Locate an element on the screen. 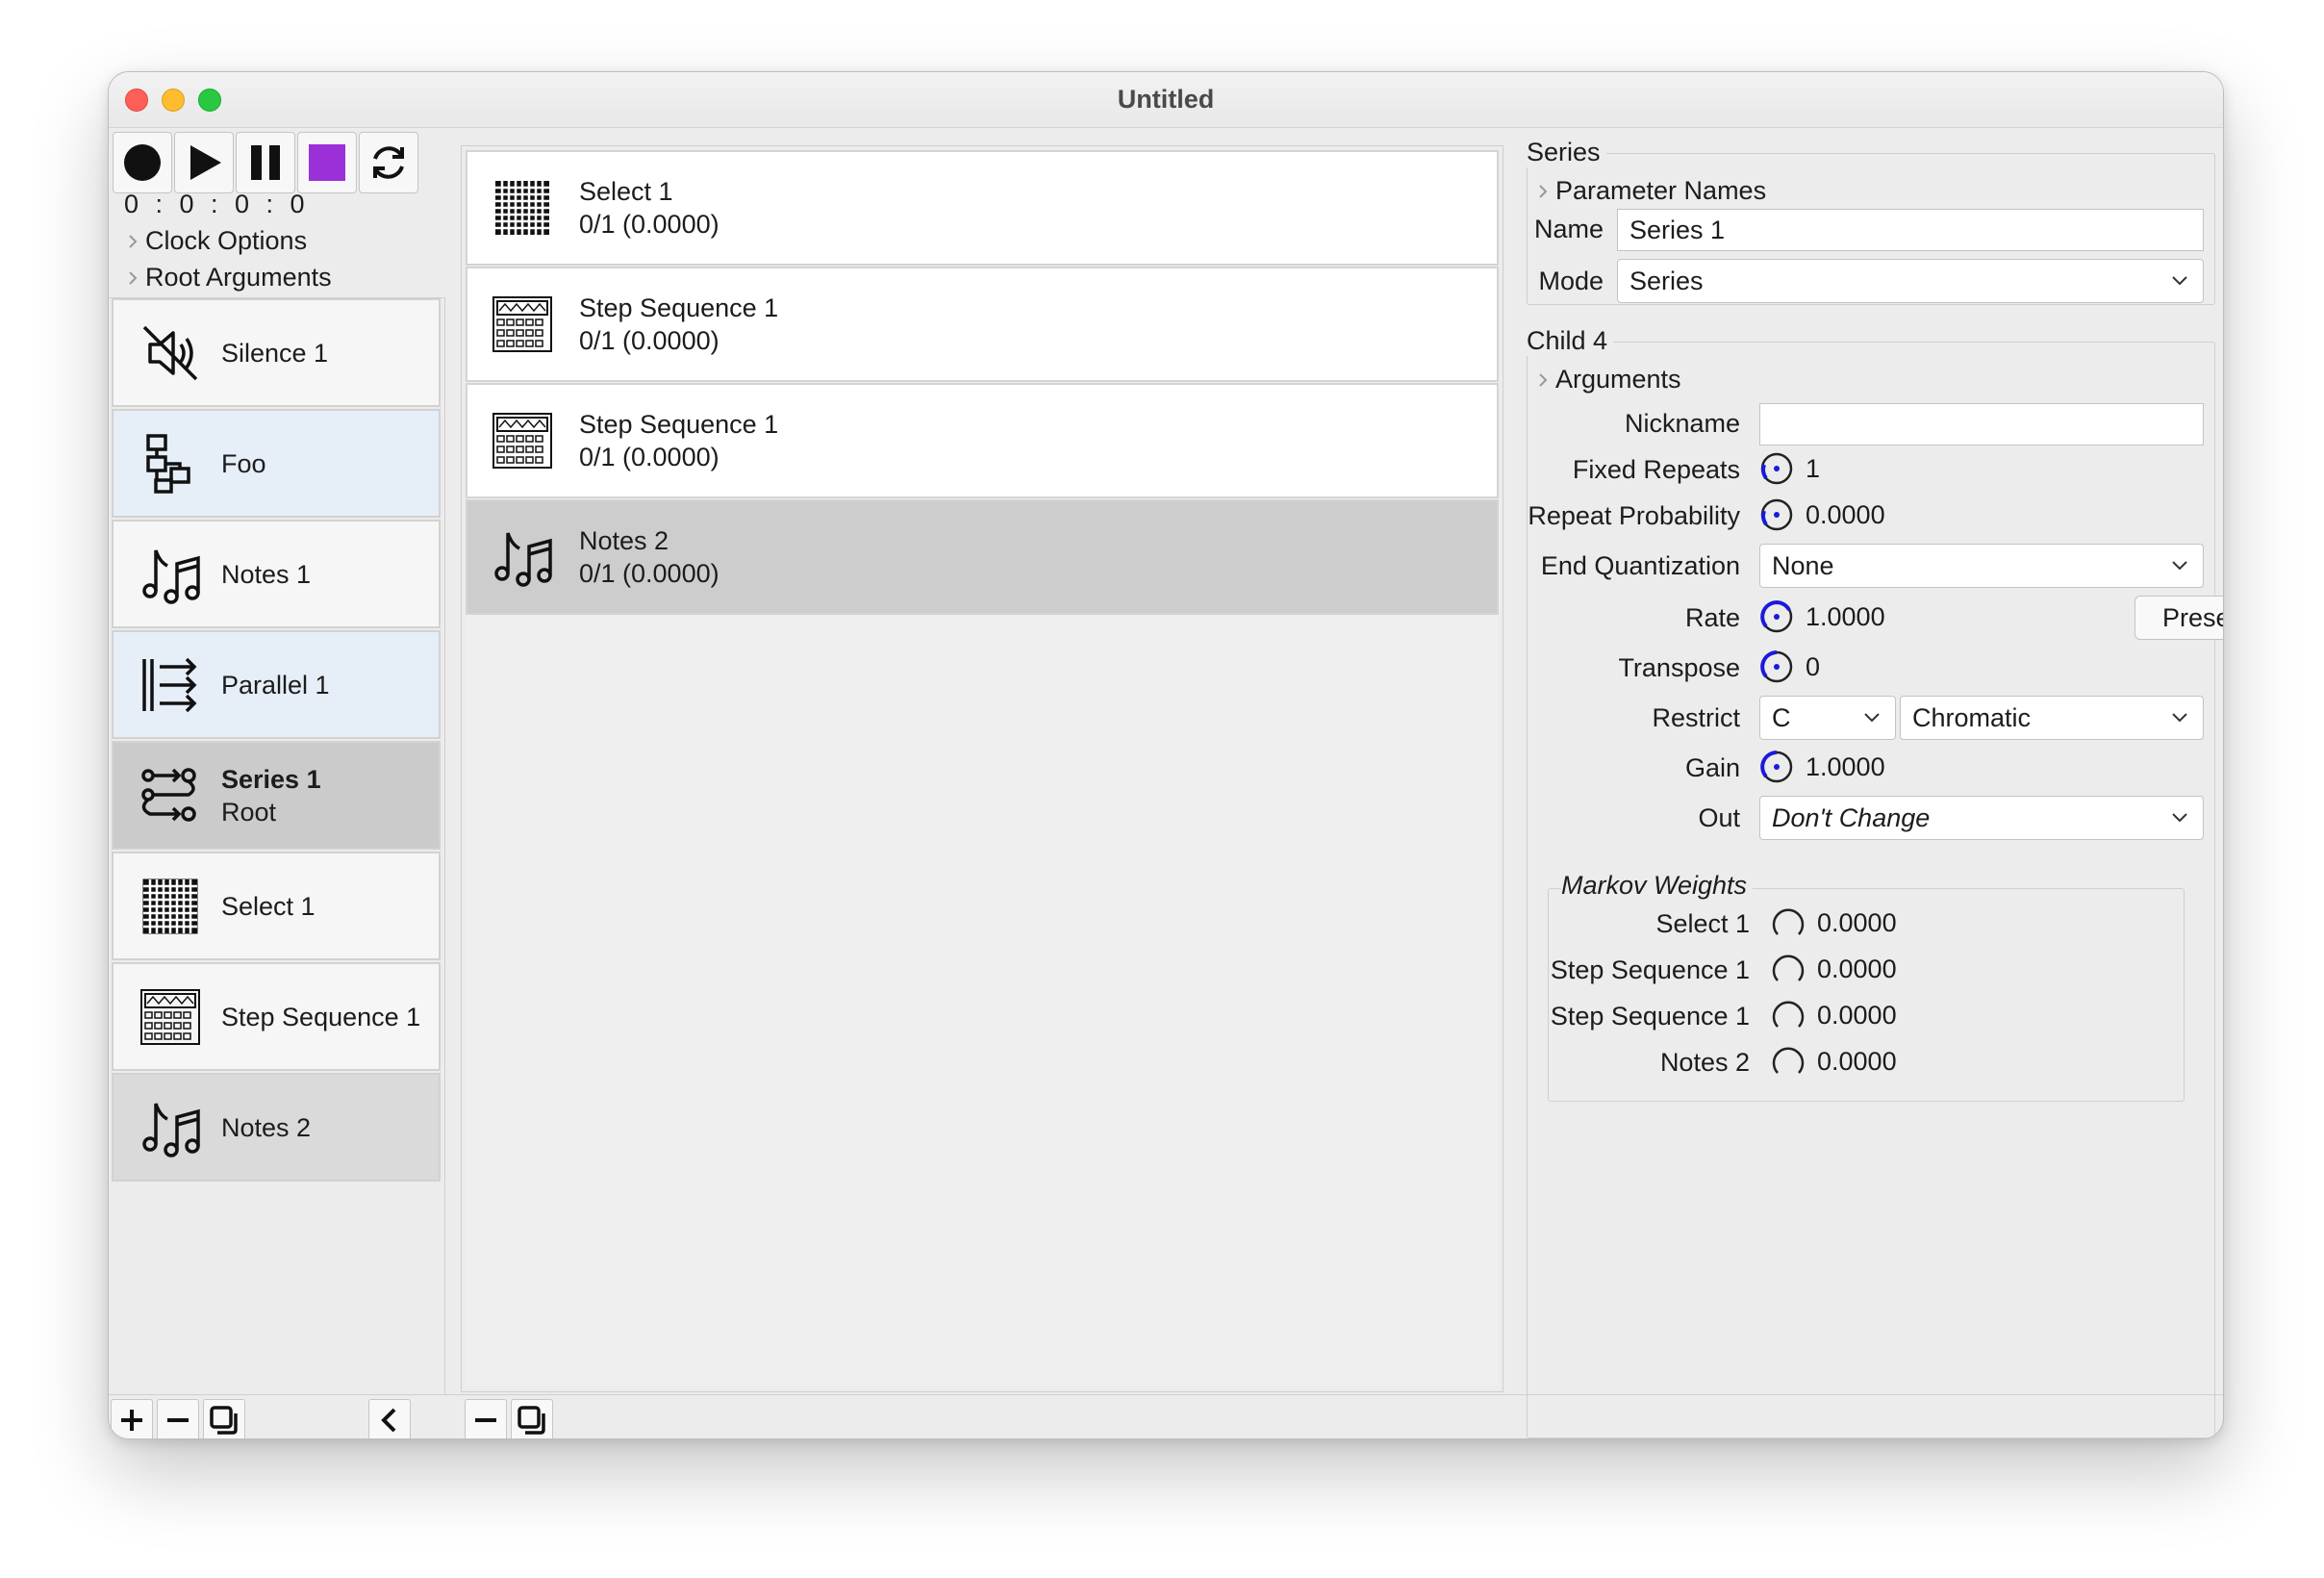 The width and height of the screenshot is (2324, 1578). chevron-left-icon is located at coordinates (388, 1420).